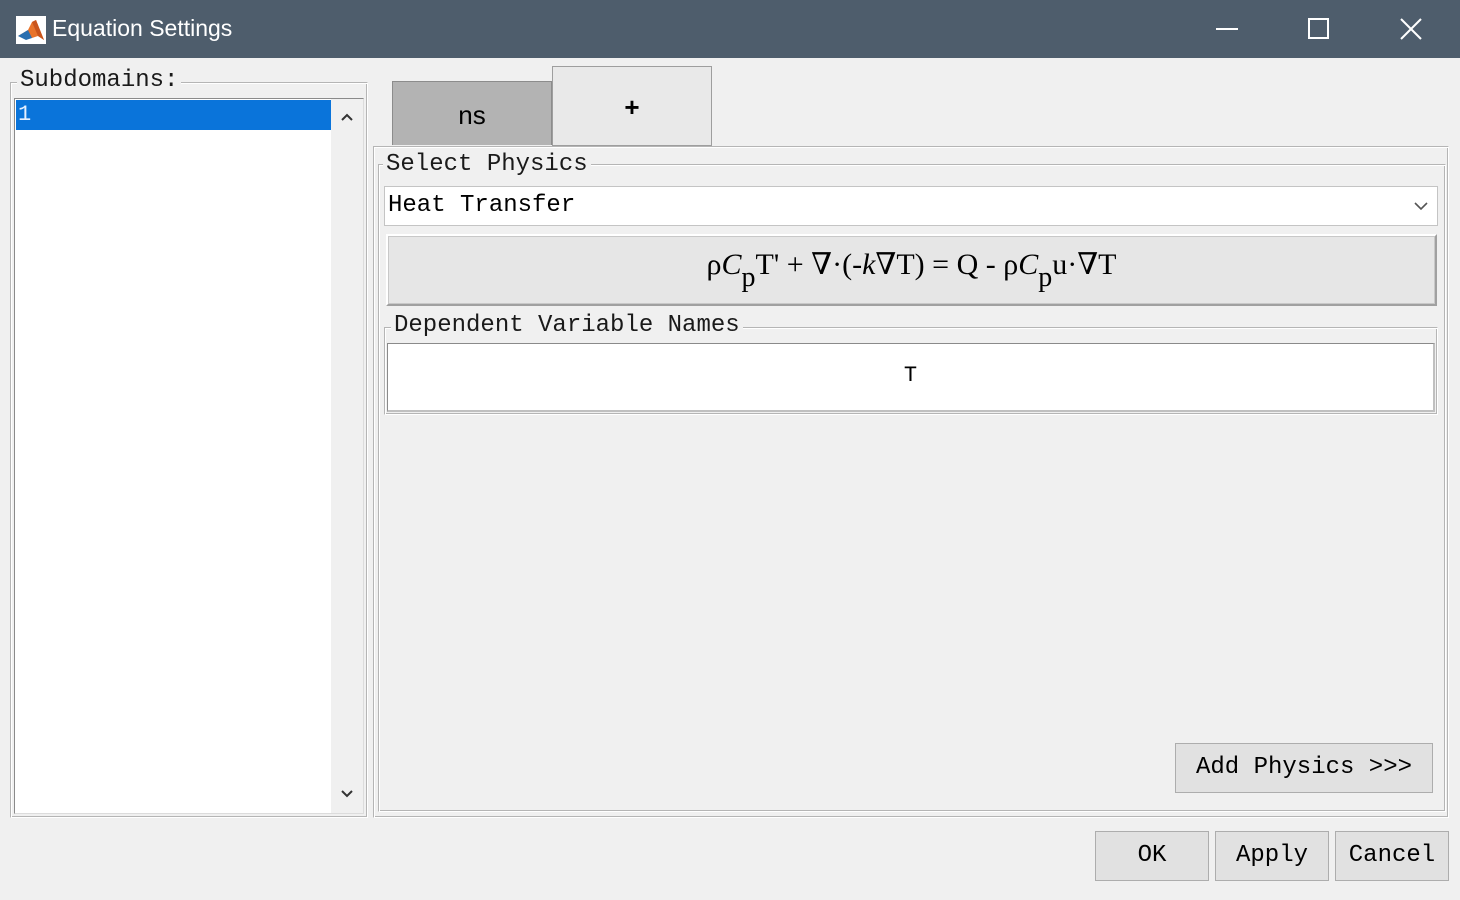 The height and width of the screenshot is (900, 1460). What do you see at coordinates (1392, 856) in the screenshot?
I see `cancel-button: Cancel` at bounding box center [1392, 856].